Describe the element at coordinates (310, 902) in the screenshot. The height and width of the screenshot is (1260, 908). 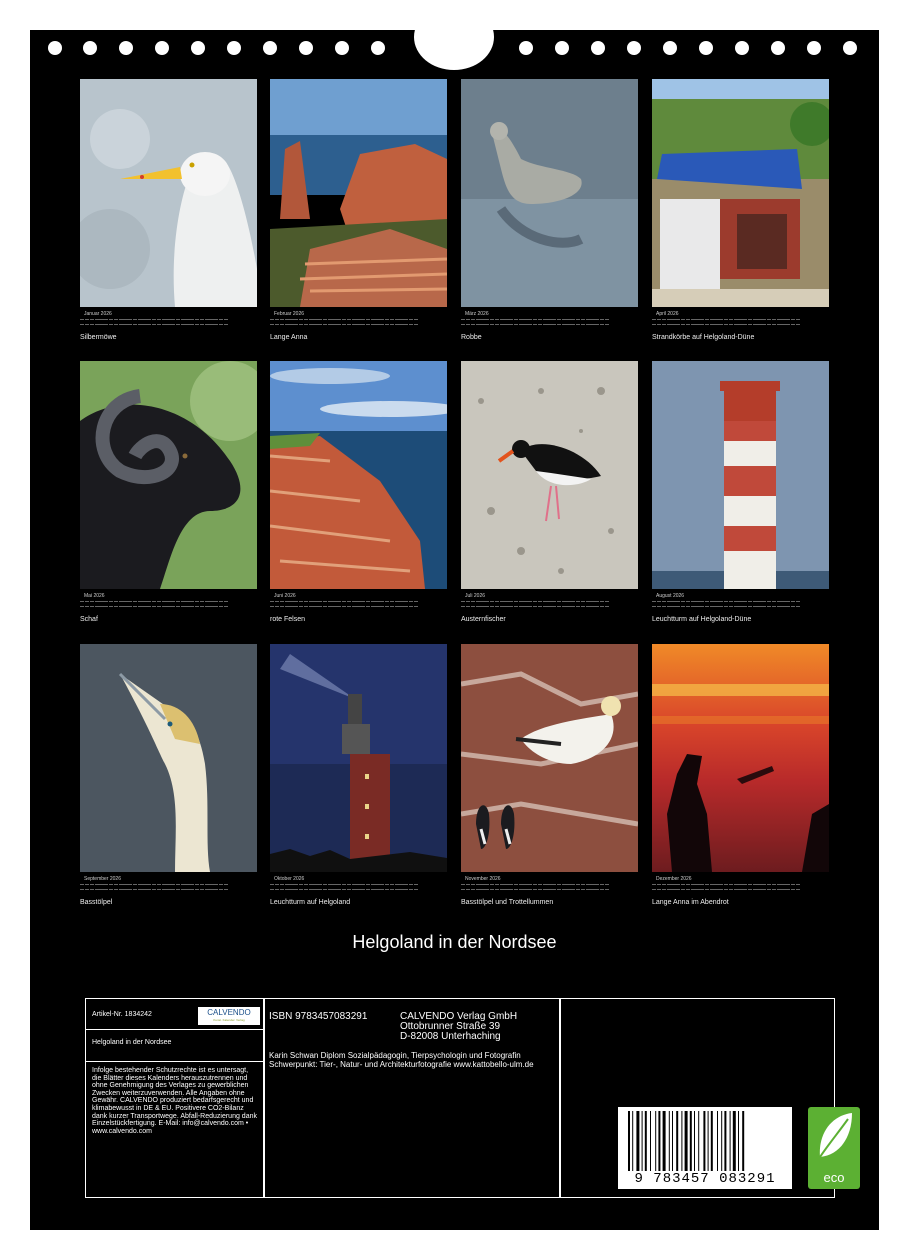
I see `photo-caption: Leuchtturm auf Helgoland` at that location.